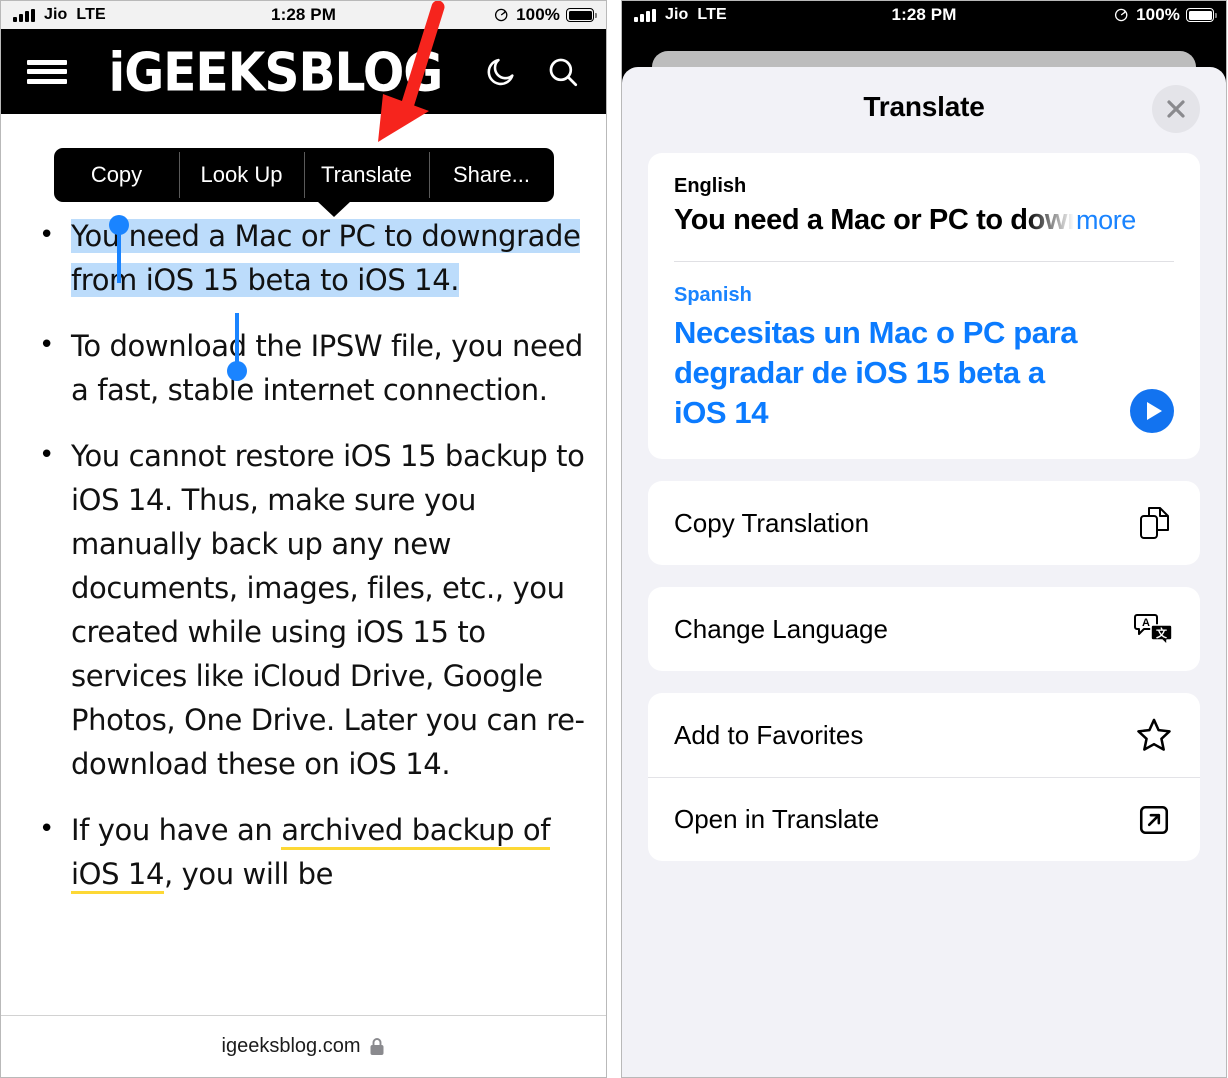  I want to click on url-domain-label: igeeksblog.com, so click(291, 1046).